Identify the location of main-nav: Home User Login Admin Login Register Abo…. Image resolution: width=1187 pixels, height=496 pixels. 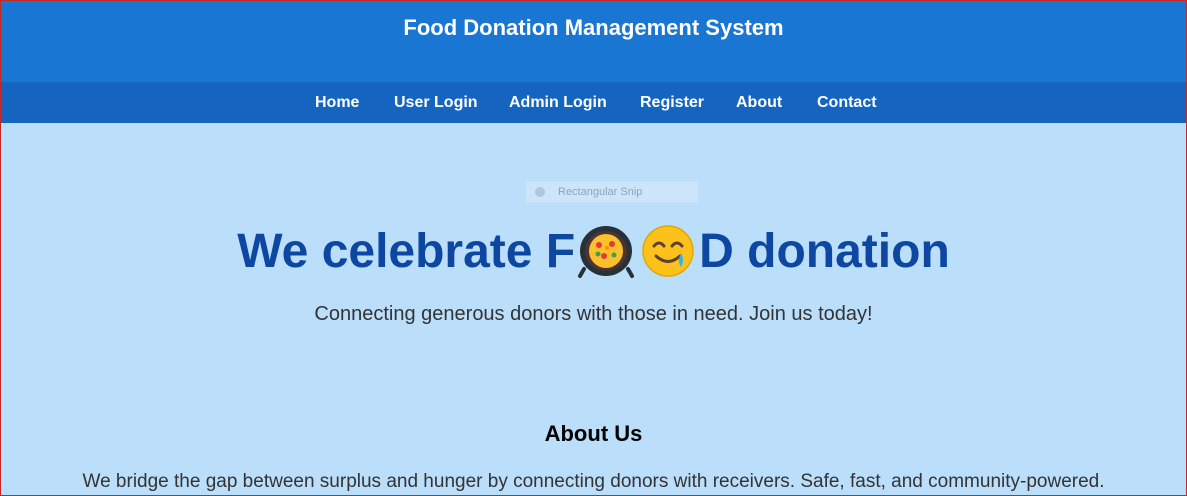
(593, 102).